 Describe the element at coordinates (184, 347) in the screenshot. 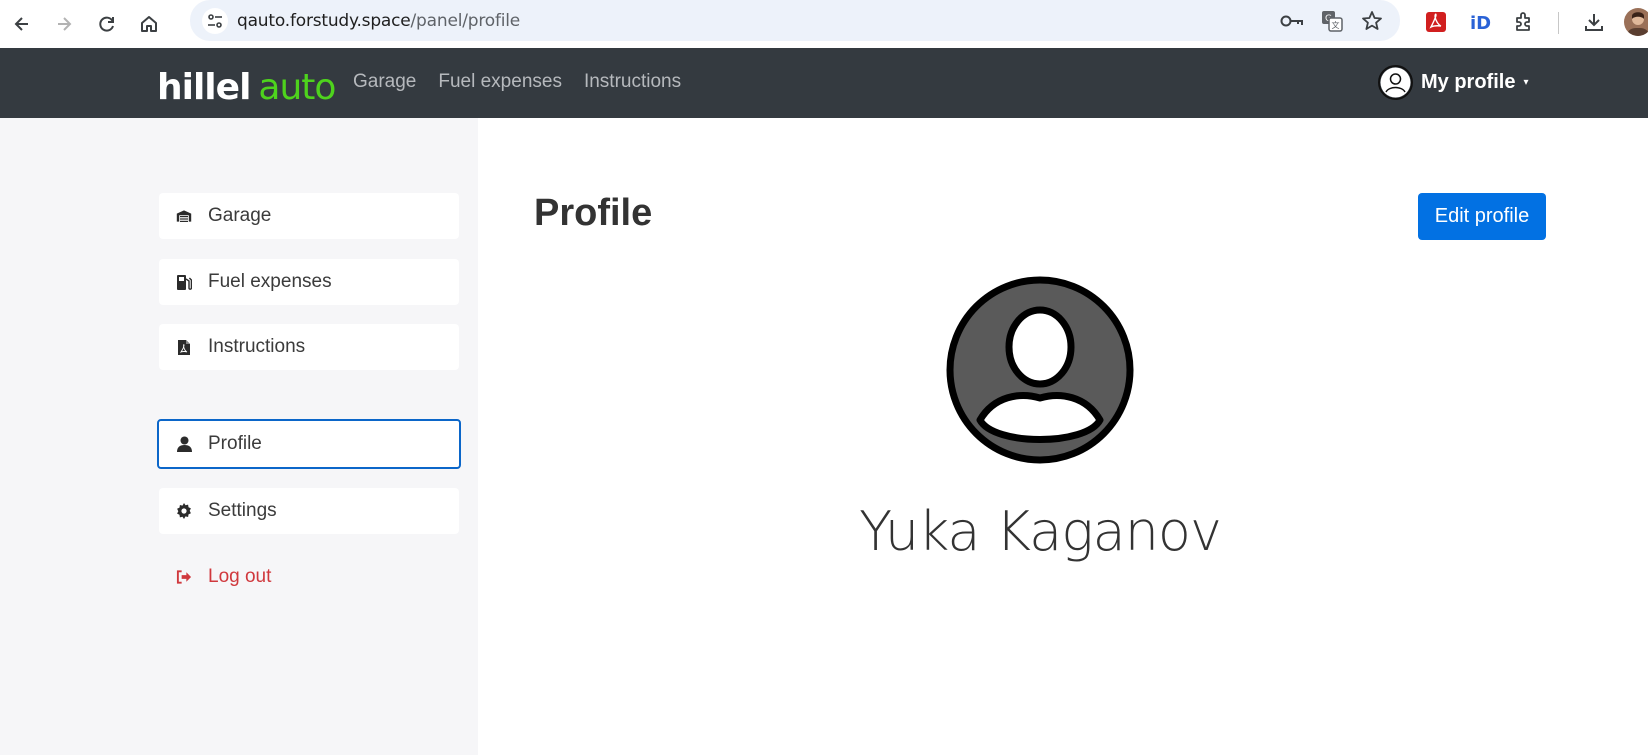

I see `pdf-file-icon` at that location.